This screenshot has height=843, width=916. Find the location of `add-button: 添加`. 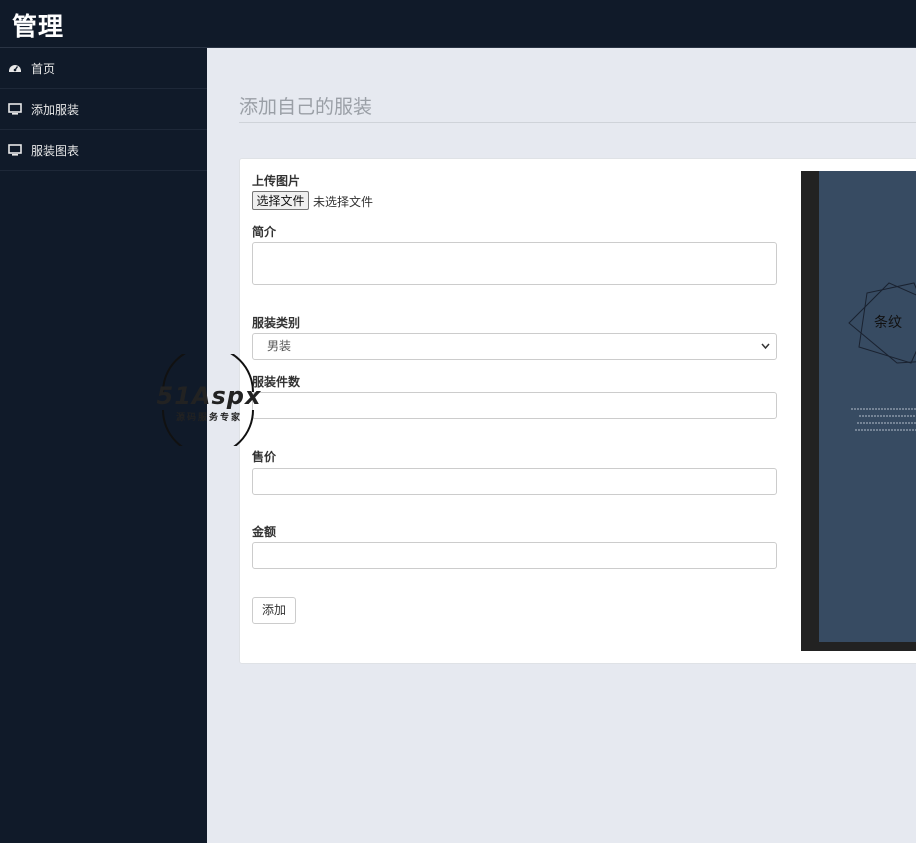

add-button: 添加 is located at coordinates (274, 610).